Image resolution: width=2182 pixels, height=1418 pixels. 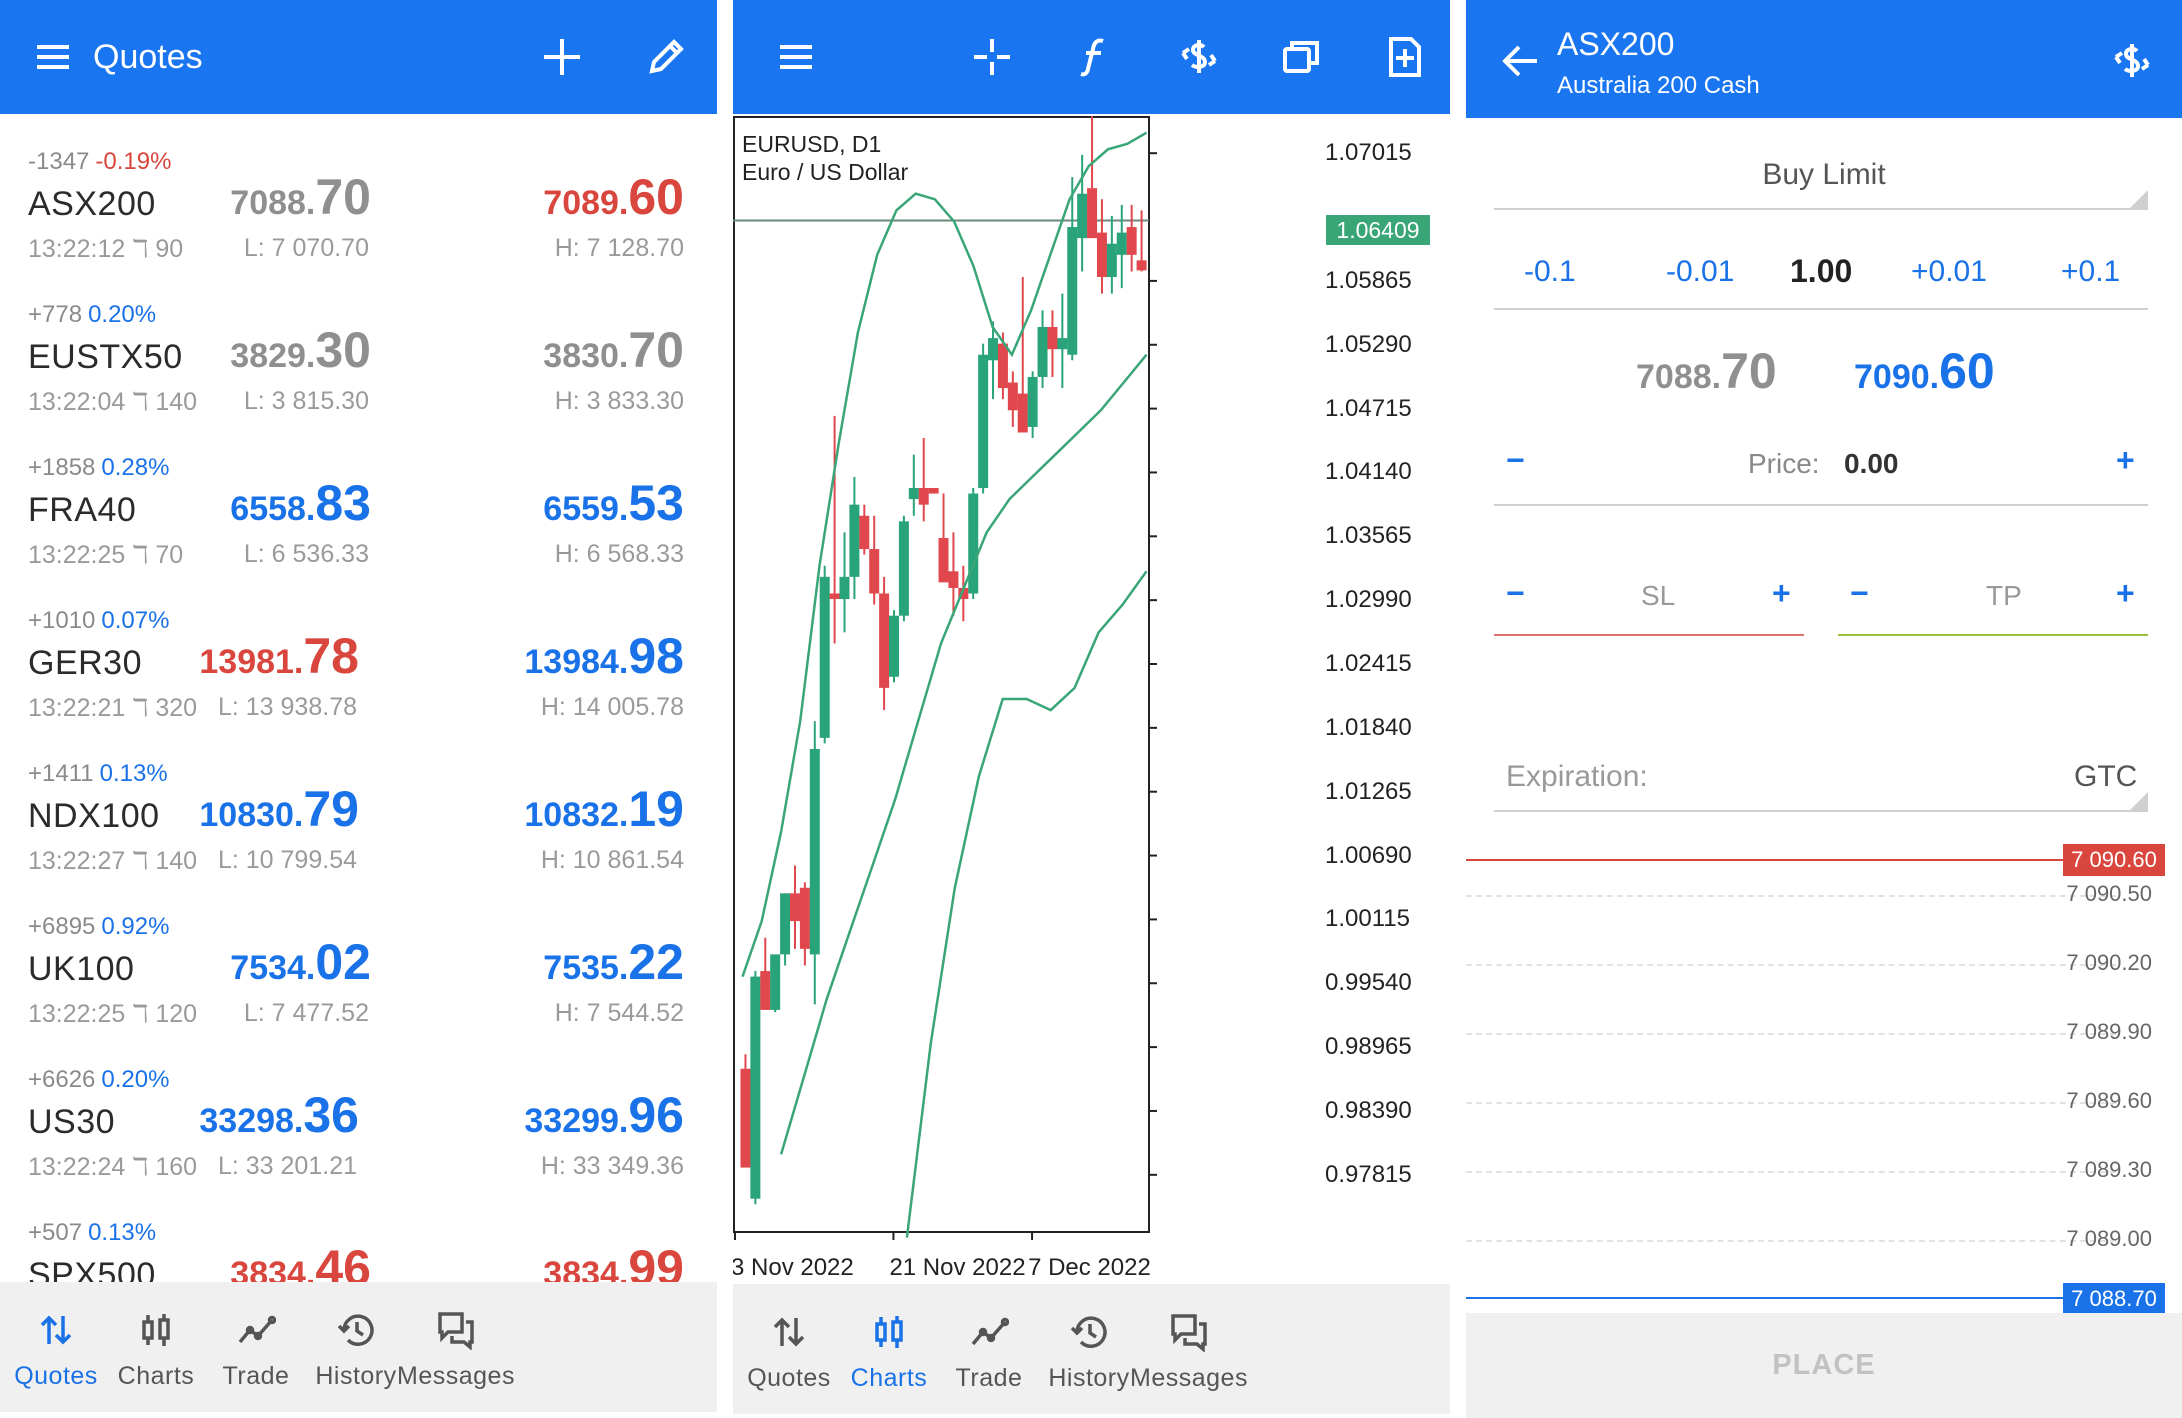 What do you see at coordinates (105, 555) in the screenshot?
I see `quote-time-spread: 13:22:25 ℸ 70` at bounding box center [105, 555].